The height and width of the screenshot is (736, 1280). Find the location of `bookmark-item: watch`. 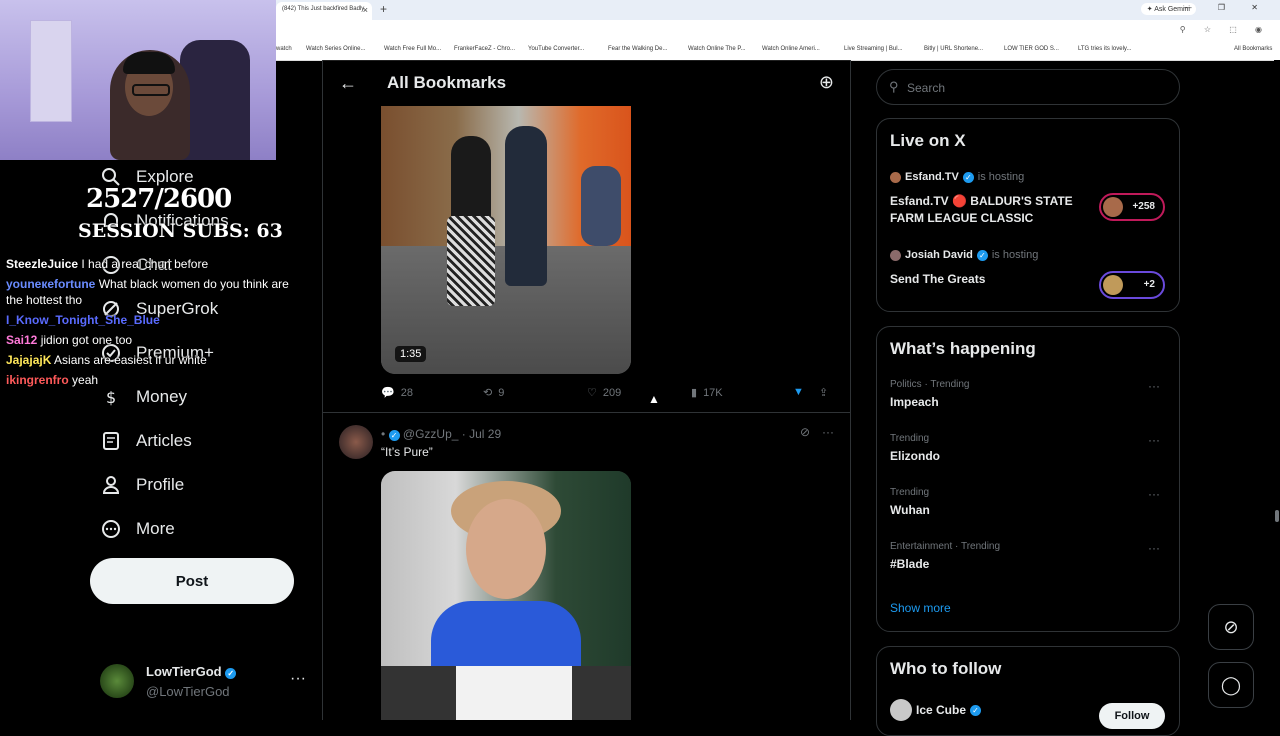

bookmark-item: watch is located at coordinates (284, 49).